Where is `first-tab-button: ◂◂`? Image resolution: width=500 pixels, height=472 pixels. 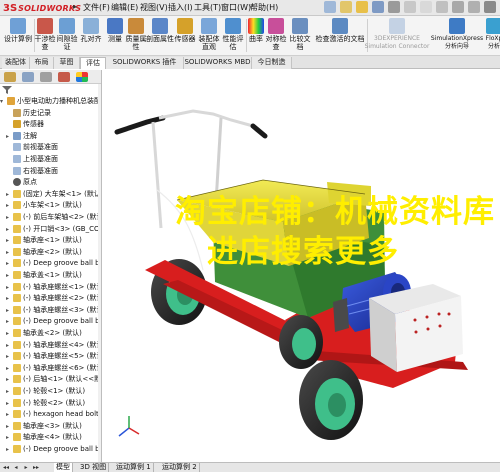 first-tab-button: ◂◂ is located at coordinates (6, 467).